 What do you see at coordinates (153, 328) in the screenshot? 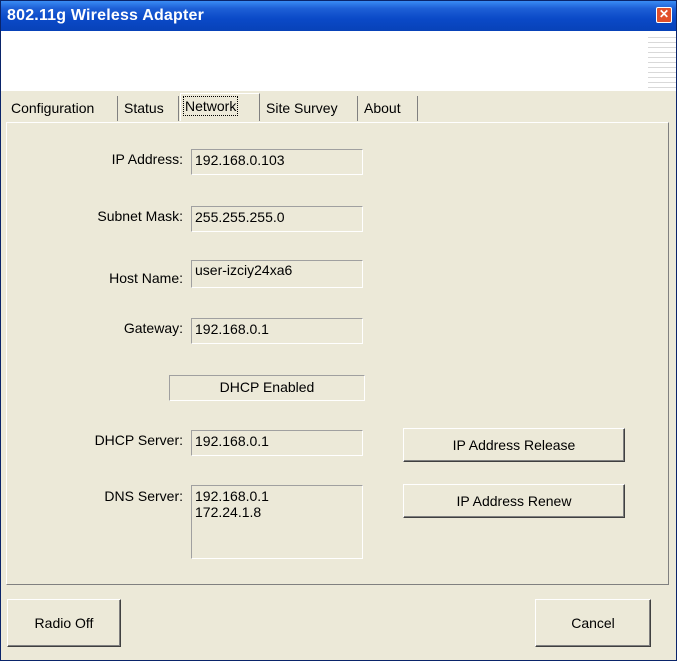
I see `gateway-label: Gateway:` at bounding box center [153, 328].